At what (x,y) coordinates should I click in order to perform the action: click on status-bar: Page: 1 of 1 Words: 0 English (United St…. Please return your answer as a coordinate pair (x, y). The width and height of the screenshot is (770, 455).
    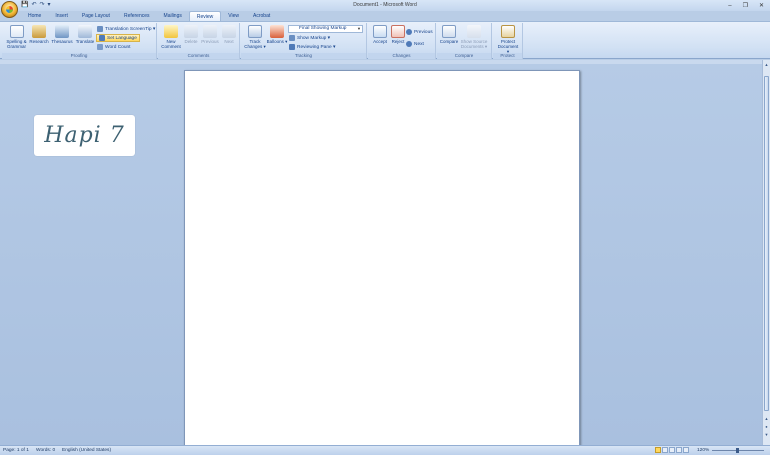
    Looking at the image, I should click on (385, 450).